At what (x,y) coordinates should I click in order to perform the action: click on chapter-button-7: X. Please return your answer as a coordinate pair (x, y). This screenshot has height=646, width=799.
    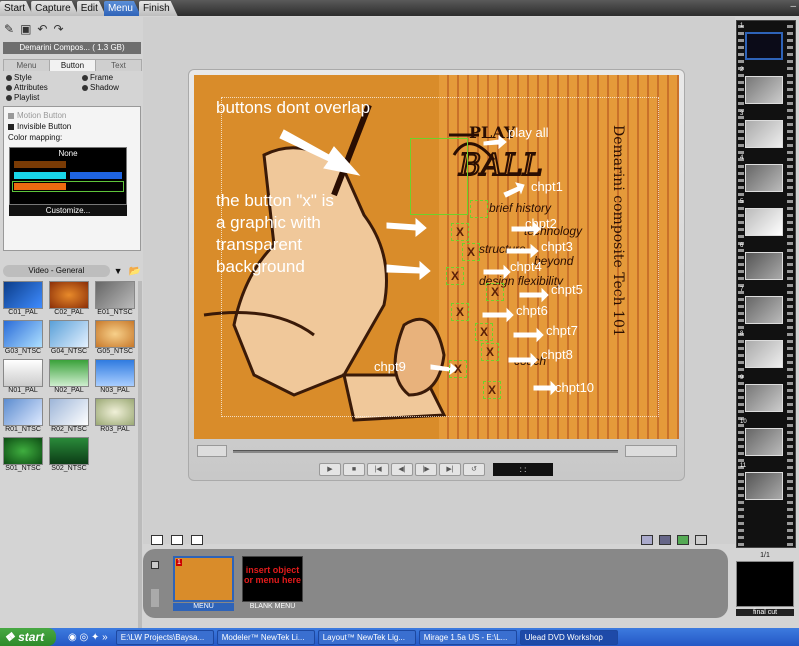
    Looking at the image, I should click on (484, 332).